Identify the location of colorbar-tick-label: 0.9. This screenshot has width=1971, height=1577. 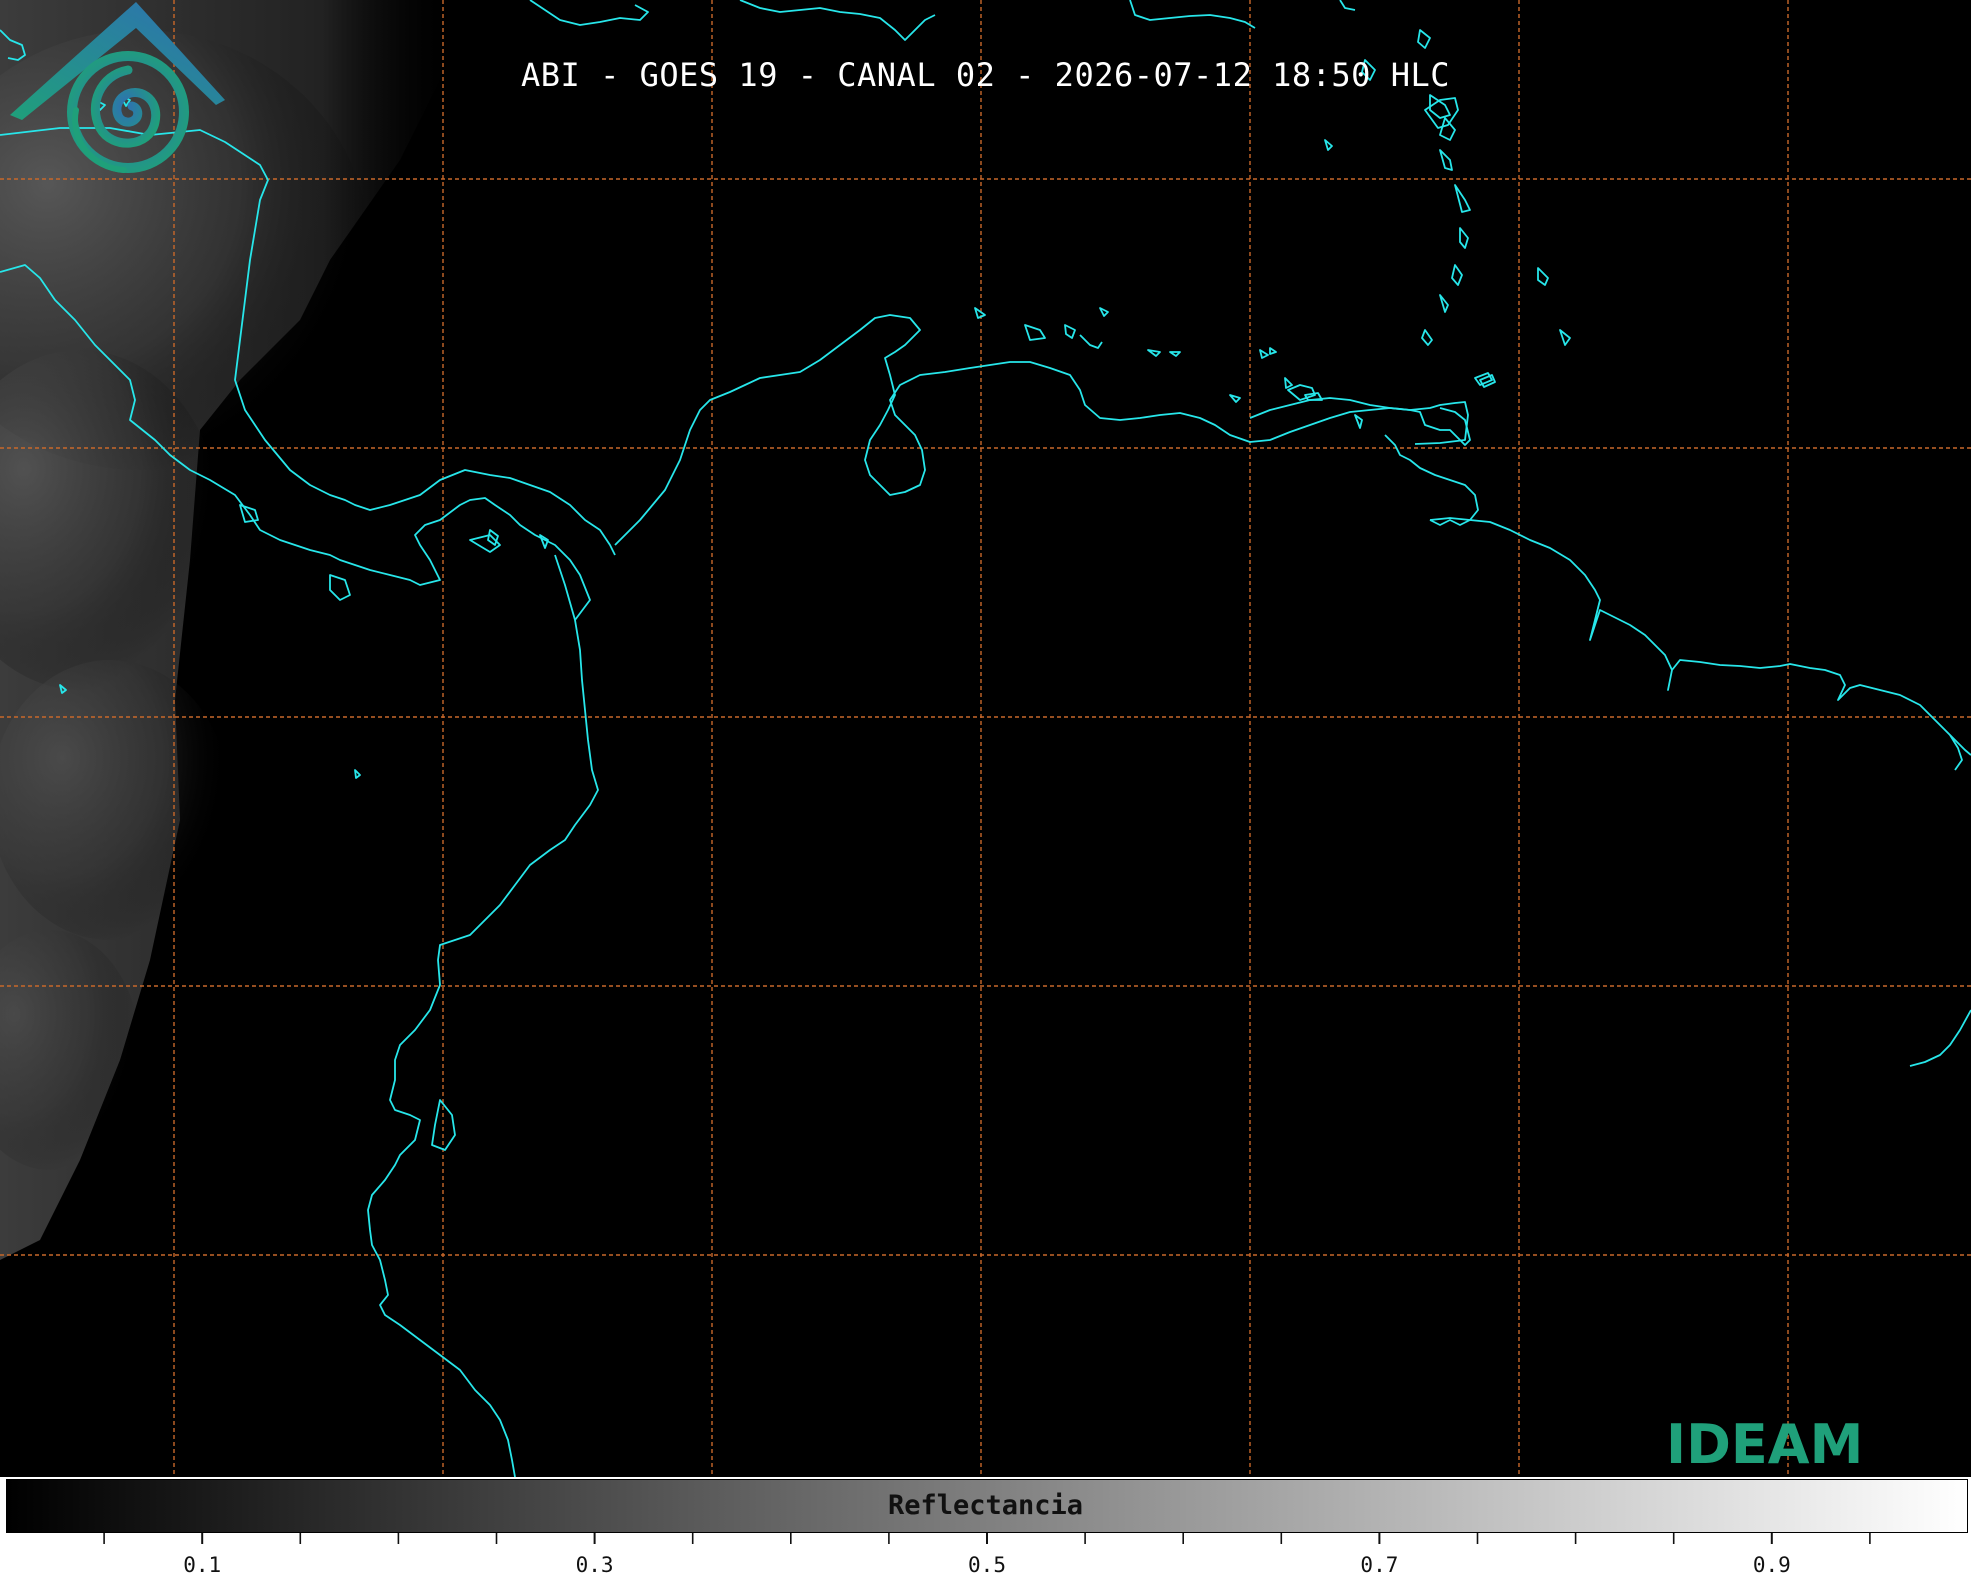
(1771, 1565).